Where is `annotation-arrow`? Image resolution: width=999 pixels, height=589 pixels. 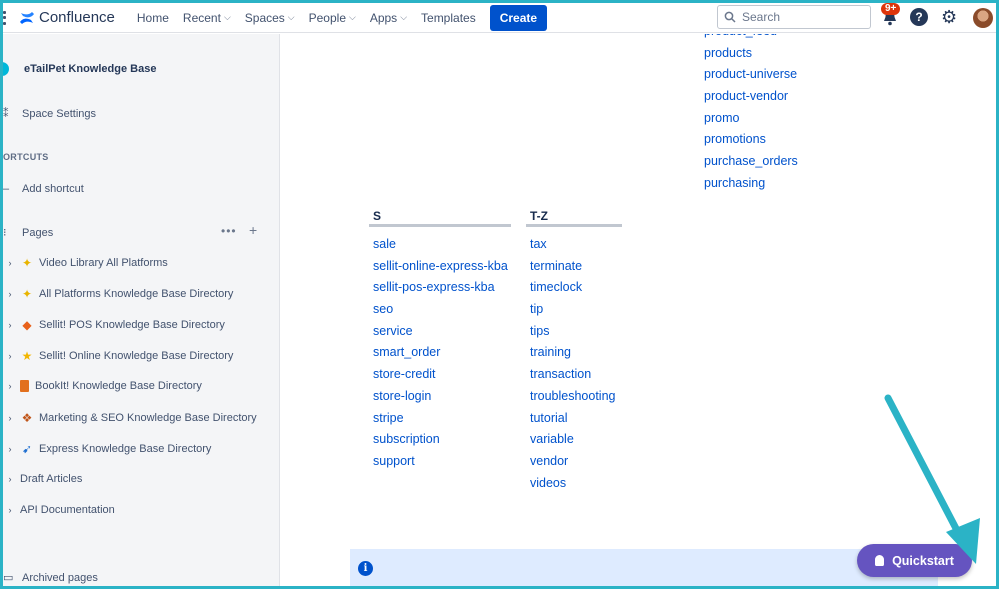 annotation-arrow is located at coordinates (932, 479).